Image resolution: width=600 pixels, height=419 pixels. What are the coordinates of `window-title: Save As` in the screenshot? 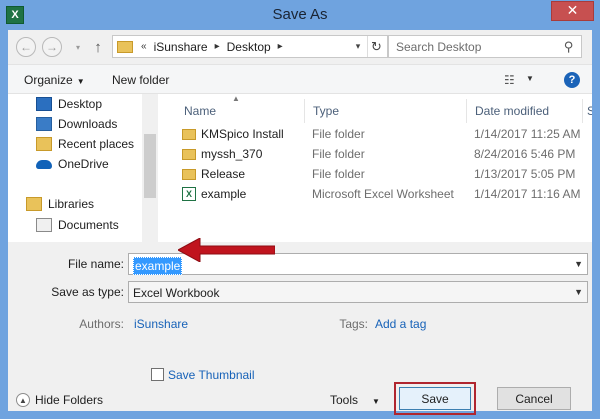 It's located at (300, 14).